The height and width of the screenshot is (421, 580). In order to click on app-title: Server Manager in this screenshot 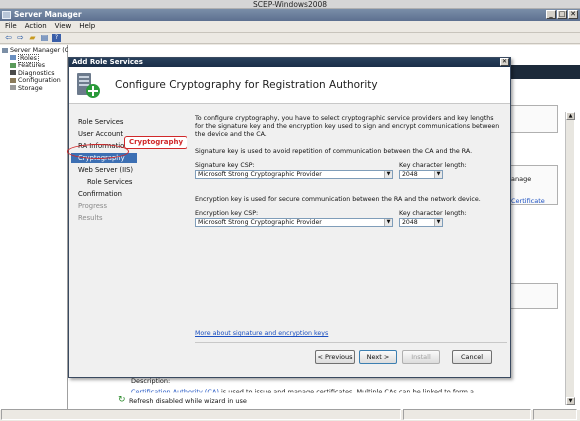, I will do `click(48, 14)`.